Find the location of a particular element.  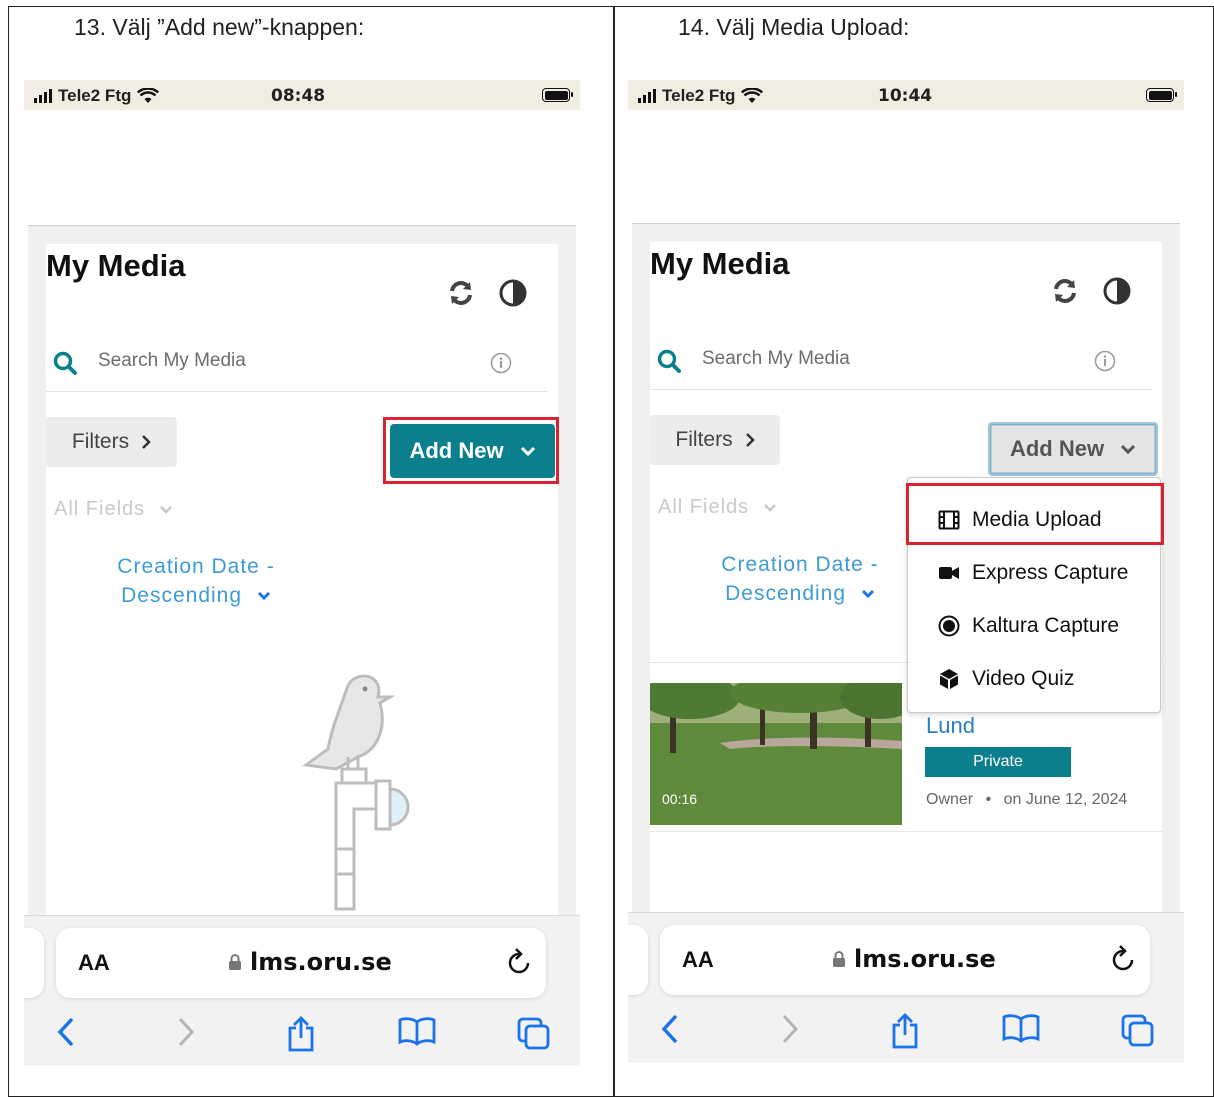

media-owner-line: Owner • on June 12, 2024 is located at coordinates (1026, 800).